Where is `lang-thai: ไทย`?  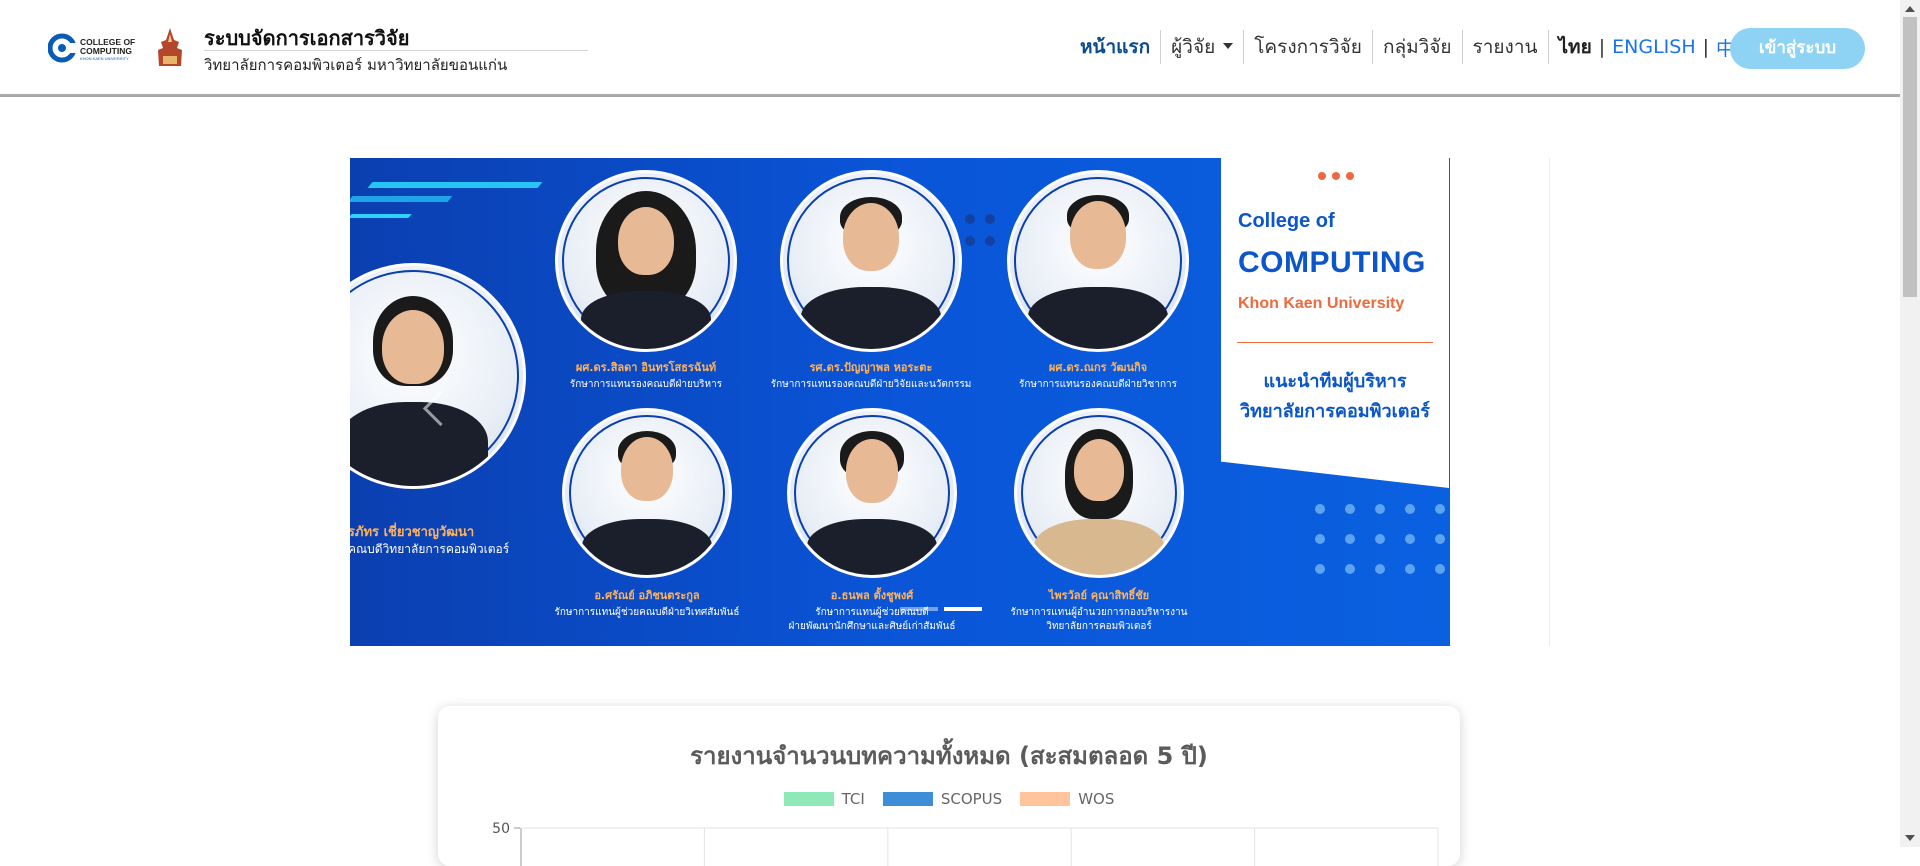 lang-thai: ไทย is located at coordinates (1575, 47).